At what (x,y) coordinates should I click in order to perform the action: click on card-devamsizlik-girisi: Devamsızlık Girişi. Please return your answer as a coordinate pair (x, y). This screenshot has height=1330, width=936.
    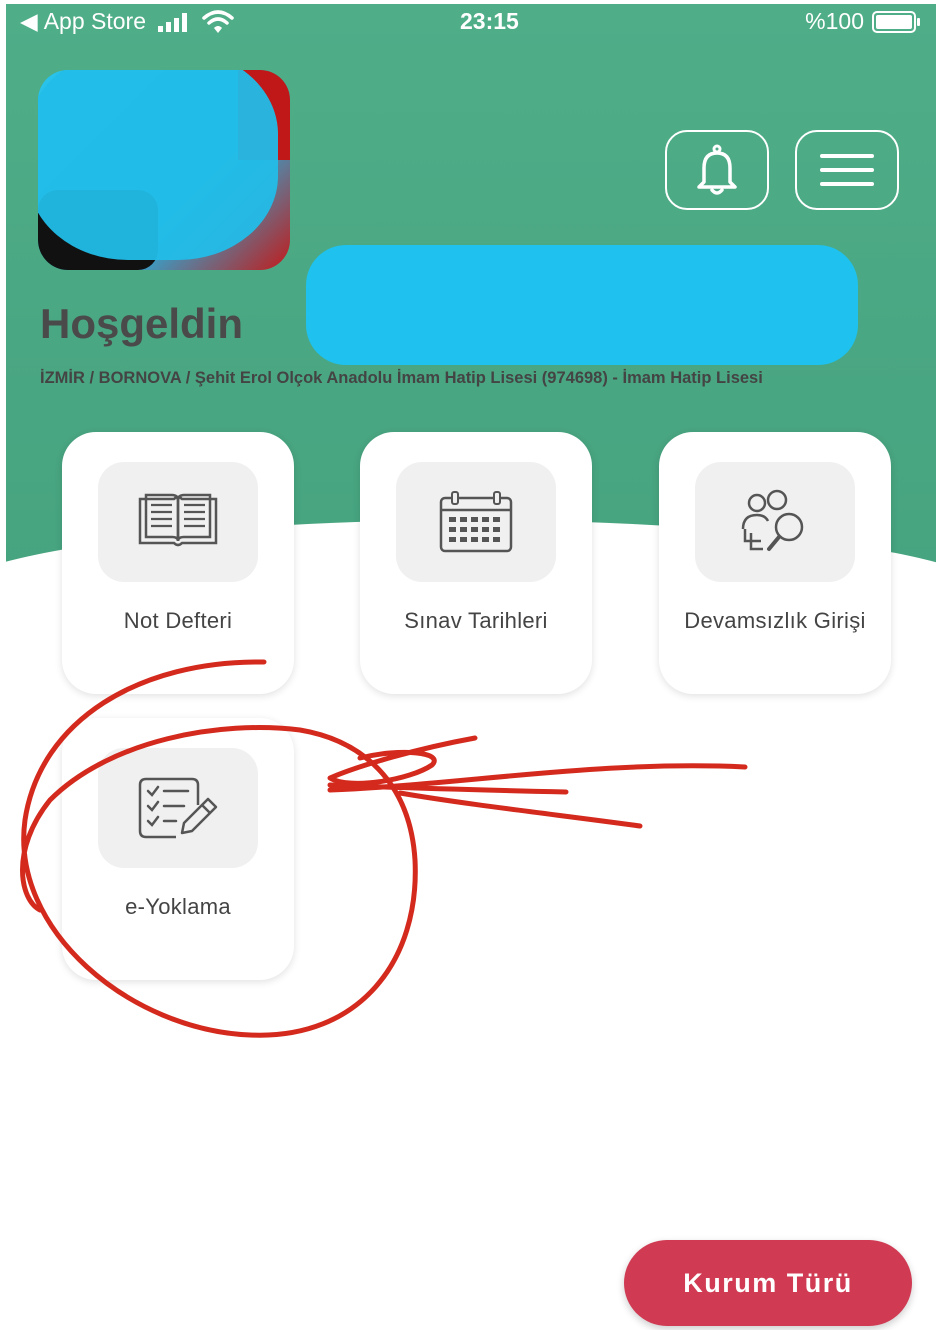
    Looking at the image, I should click on (775, 563).